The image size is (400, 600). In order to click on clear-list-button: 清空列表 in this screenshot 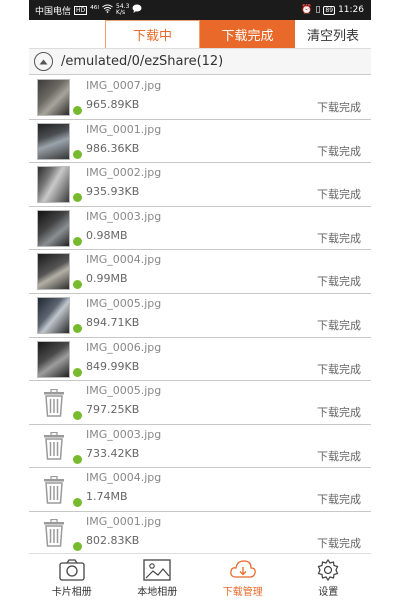, I will do `click(333, 34)`.